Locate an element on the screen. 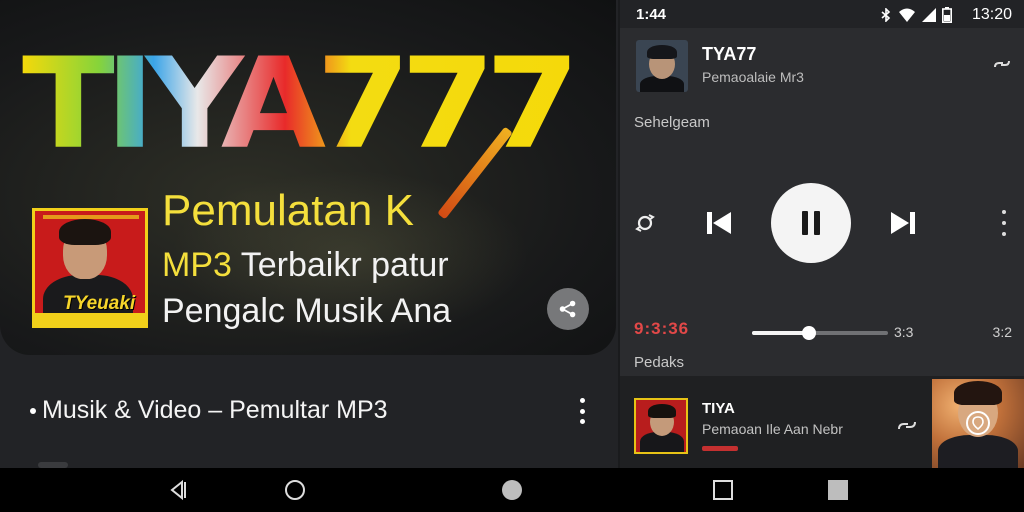  list-bullet is located at coordinates (33, 411).